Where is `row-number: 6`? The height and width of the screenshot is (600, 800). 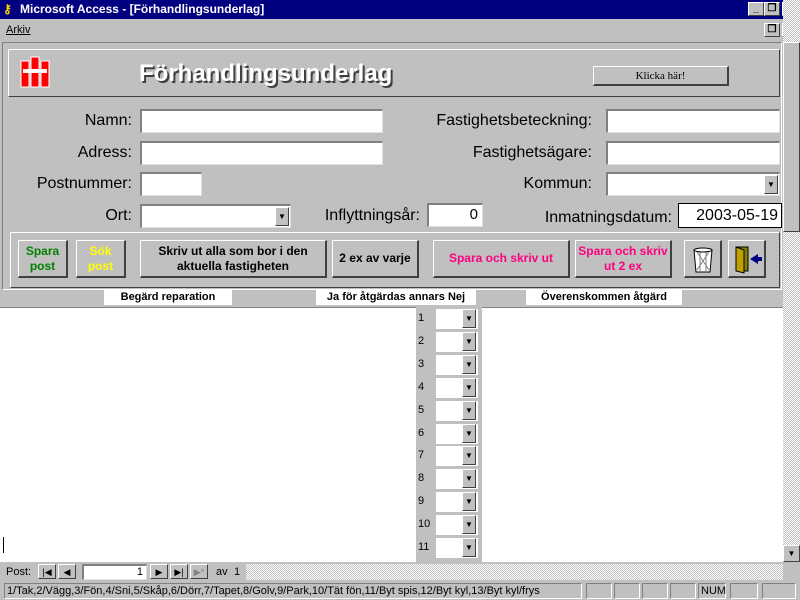
row-number: 6 is located at coordinates (421, 432).